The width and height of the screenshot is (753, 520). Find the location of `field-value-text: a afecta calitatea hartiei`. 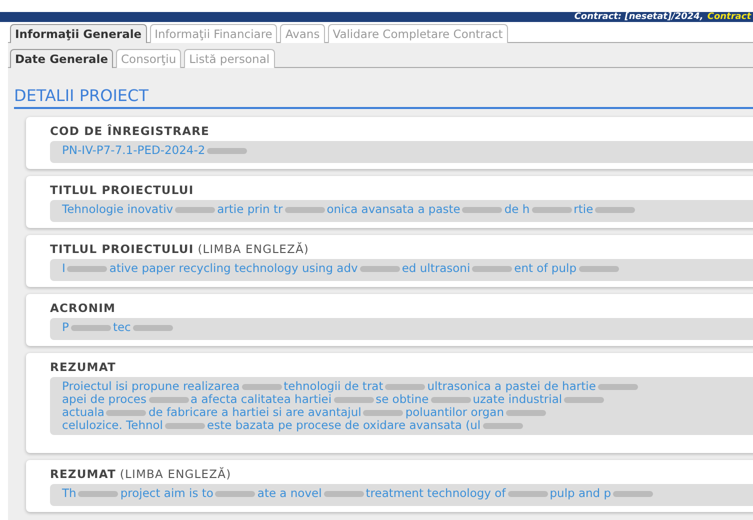

field-value-text: a afecta calitatea hartiei is located at coordinates (261, 399).